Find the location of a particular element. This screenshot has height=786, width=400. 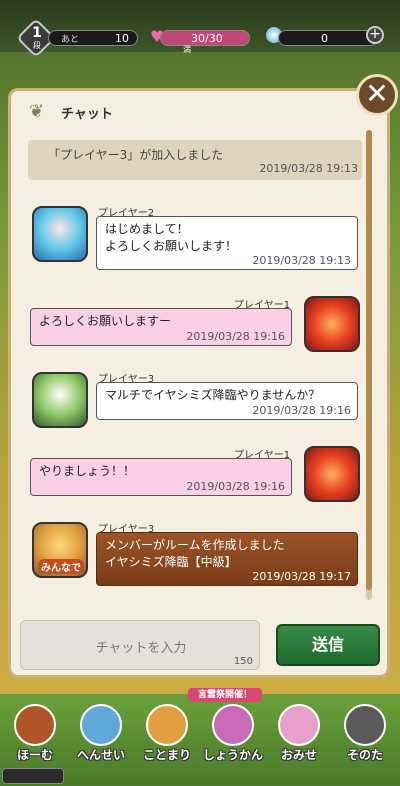

system-message-text: 「プレイヤー3」が加入しました is located at coordinates (136, 155).